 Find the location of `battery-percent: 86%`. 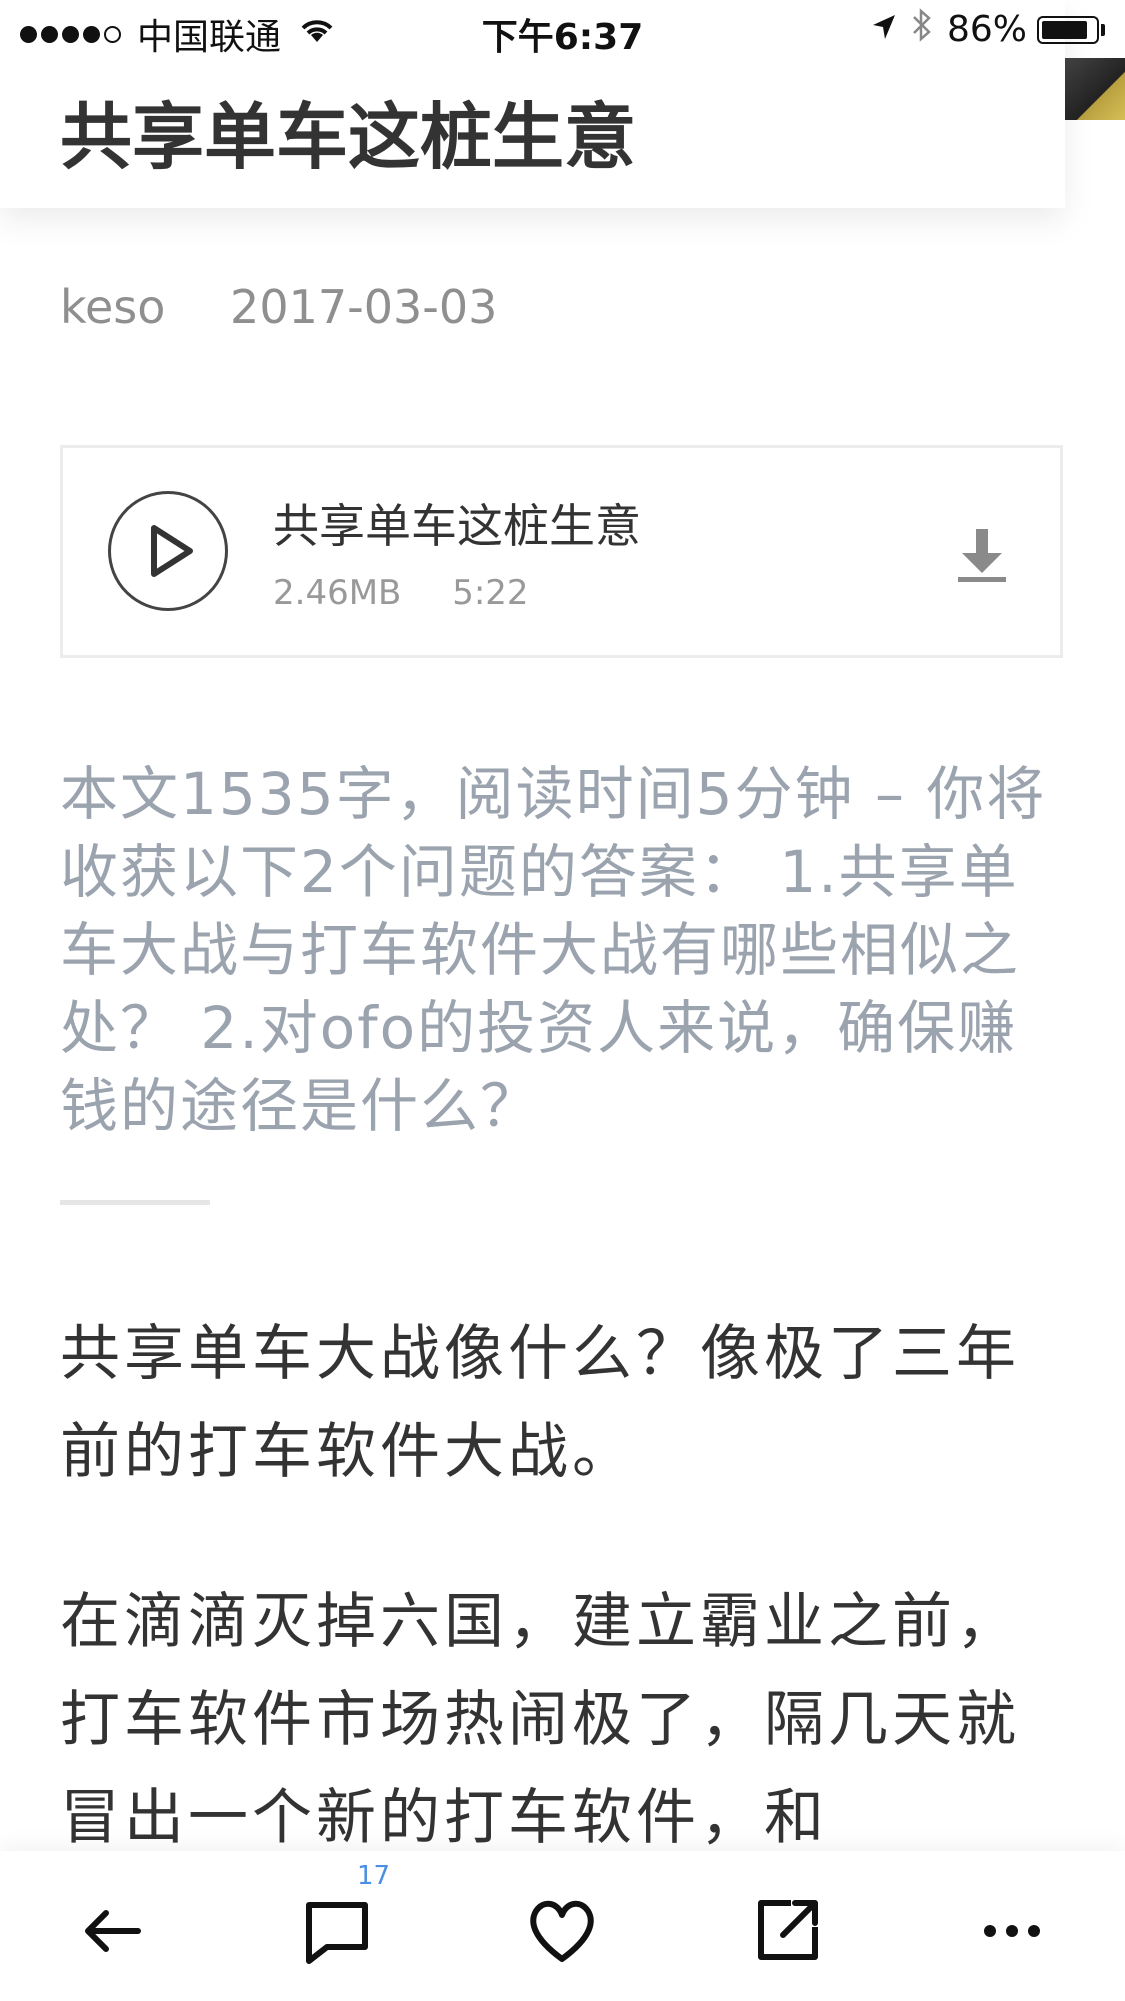

battery-percent: 86% is located at coordinates (986, 29).